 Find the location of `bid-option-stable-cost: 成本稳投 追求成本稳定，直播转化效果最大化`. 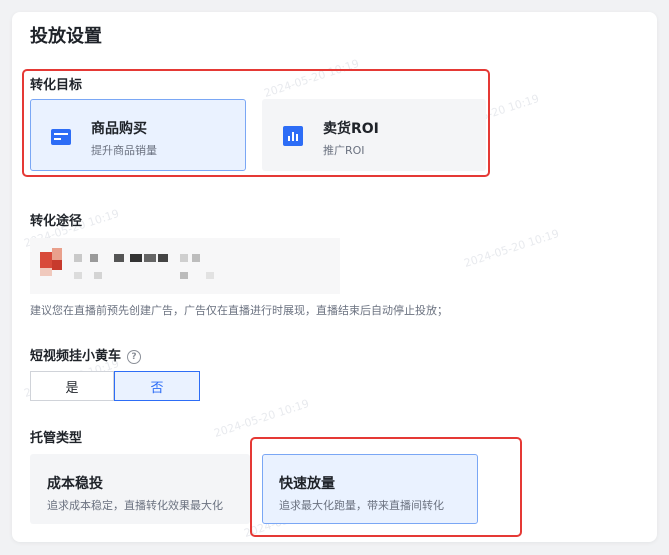

bid-option-stable-cost: 成本稳投 追求成本稳定，直播转化效果最大化 is located at coordinates (140, 489).